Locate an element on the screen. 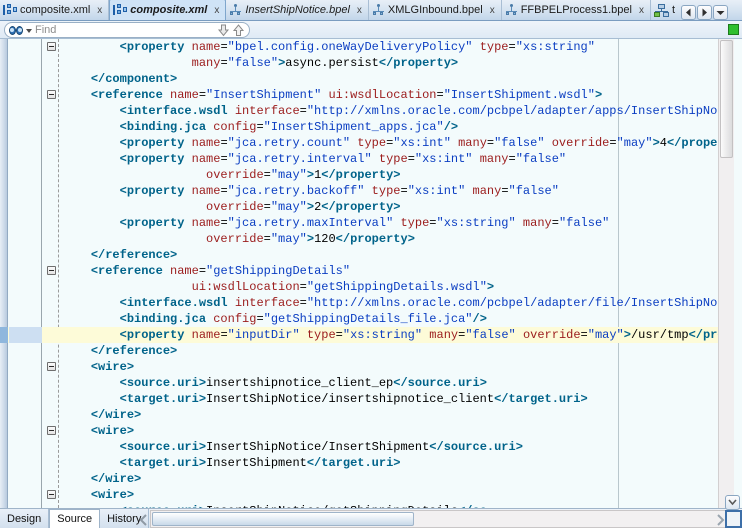 The width and height of the screenshot is (742, 528). view-tab-source: Source is located at coordinates (75, 518).